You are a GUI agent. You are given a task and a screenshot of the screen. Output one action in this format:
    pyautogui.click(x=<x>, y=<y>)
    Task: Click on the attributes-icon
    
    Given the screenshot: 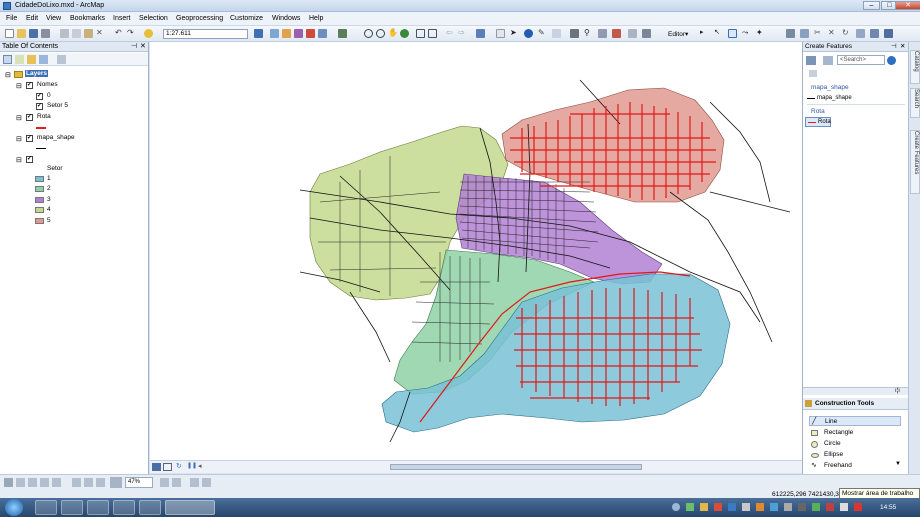 What is the action you would take?
    pyautogui.click(x=860, y=33)
    